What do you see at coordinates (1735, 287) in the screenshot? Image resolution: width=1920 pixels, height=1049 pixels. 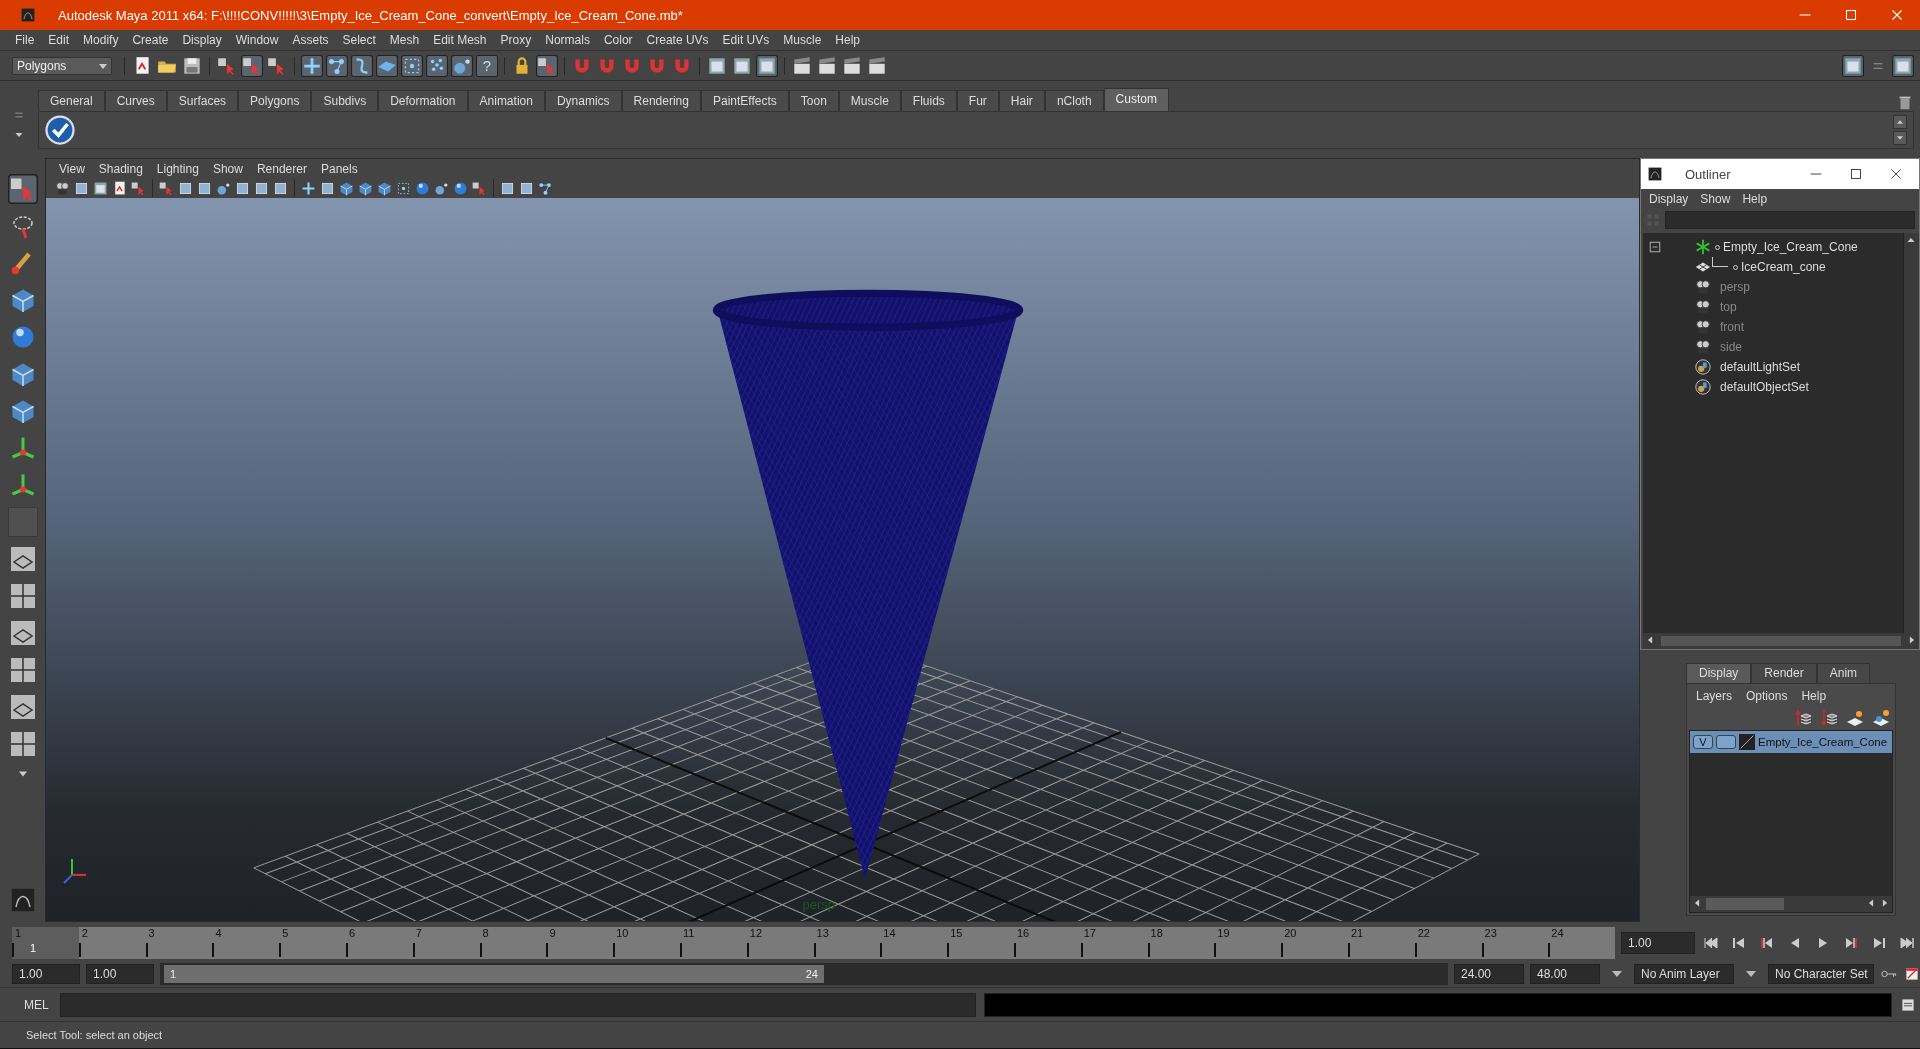 I see `outliner-item: persp` at bounding box center [1735, 287].